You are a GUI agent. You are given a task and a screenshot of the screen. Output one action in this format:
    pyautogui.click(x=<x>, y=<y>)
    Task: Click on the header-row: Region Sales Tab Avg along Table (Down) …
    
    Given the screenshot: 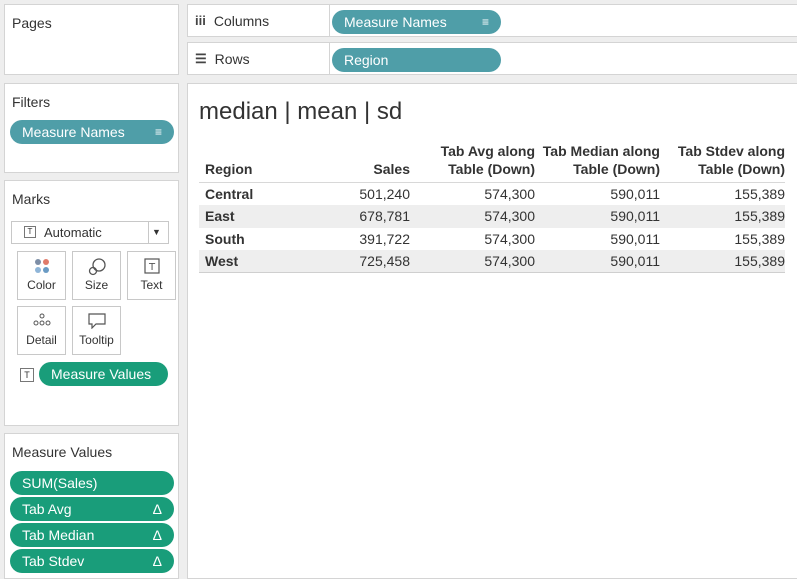 What is the action you would take?
    pyautogui.click(x=492, y=162)
    